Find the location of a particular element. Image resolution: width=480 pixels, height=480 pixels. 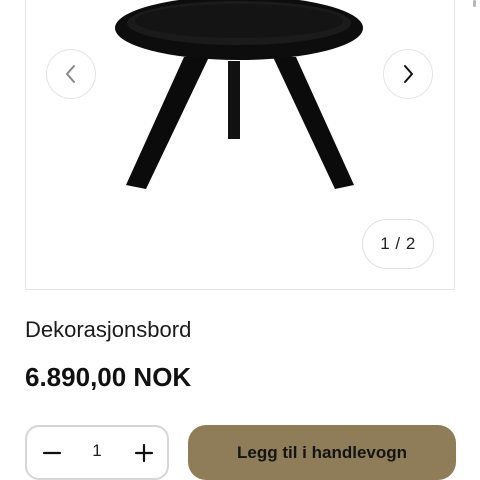

quantity-stepper: 1 is located at coordinates (97, 452).